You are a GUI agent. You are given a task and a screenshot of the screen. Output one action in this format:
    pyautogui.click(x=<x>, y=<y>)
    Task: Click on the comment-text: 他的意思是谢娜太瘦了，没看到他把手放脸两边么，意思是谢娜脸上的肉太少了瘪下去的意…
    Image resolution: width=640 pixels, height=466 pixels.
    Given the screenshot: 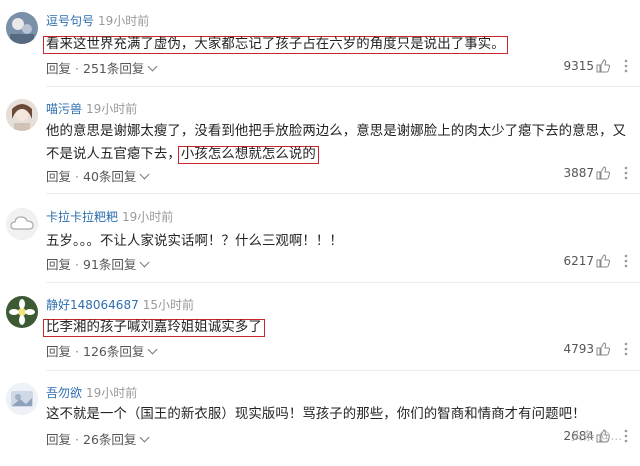 What is the action you would take?
    pyautogui.click(x=339, y=143)
    